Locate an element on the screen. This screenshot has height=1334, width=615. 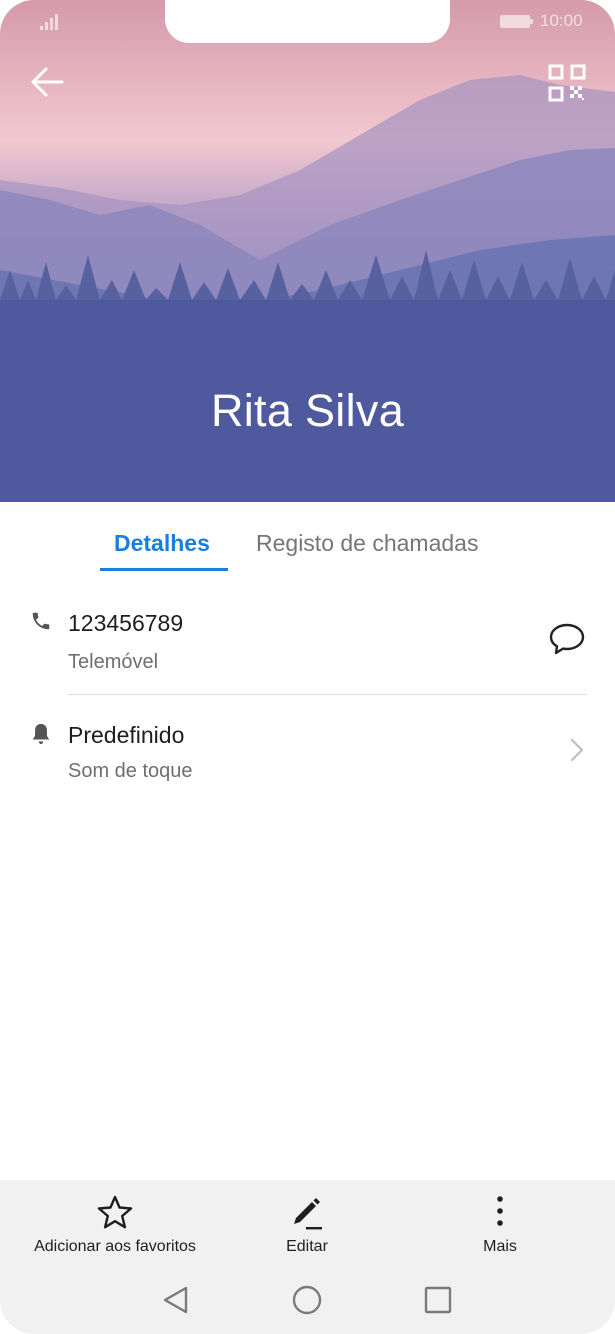
tab-bar: Detalhes Registo de chamadas is located at coordinates (307, 538).